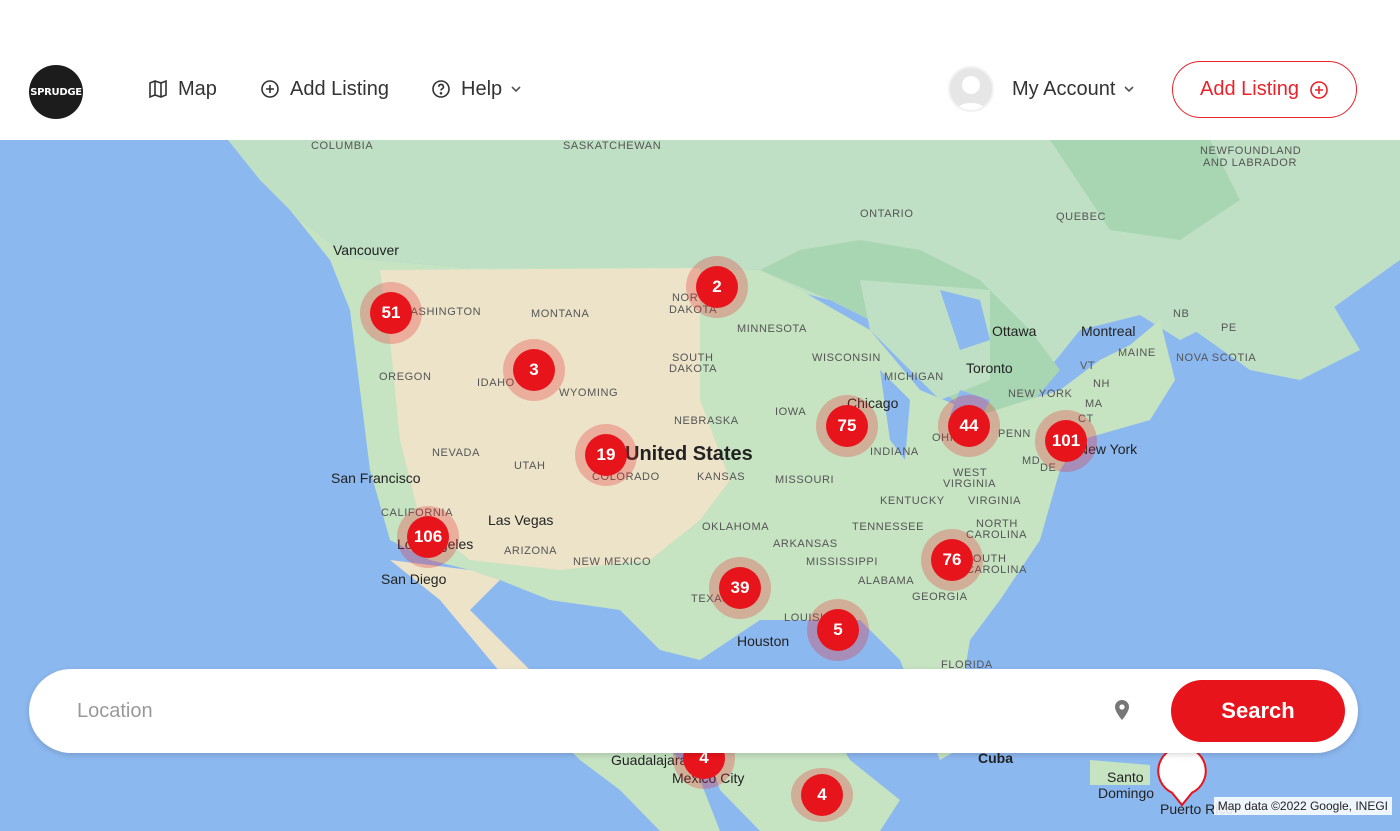 This screenshot has width=1400, height=831. Describe the element at coordinates (952, 560) in the screenshot. I see `map-cluster-marker: 76` at that location.